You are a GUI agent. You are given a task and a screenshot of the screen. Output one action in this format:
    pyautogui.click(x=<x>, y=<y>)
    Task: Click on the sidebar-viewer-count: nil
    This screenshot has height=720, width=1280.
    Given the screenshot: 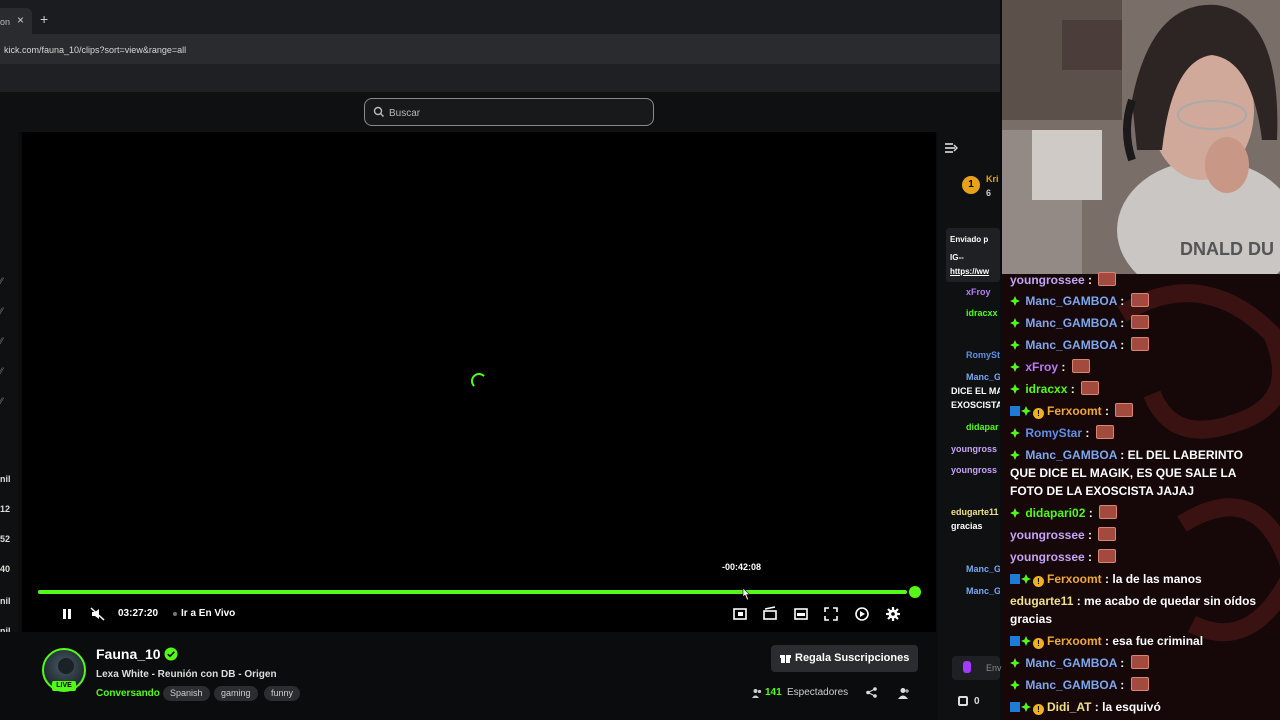 What is the action you would take?
    pyautogui.click(x=5, y=601)
    